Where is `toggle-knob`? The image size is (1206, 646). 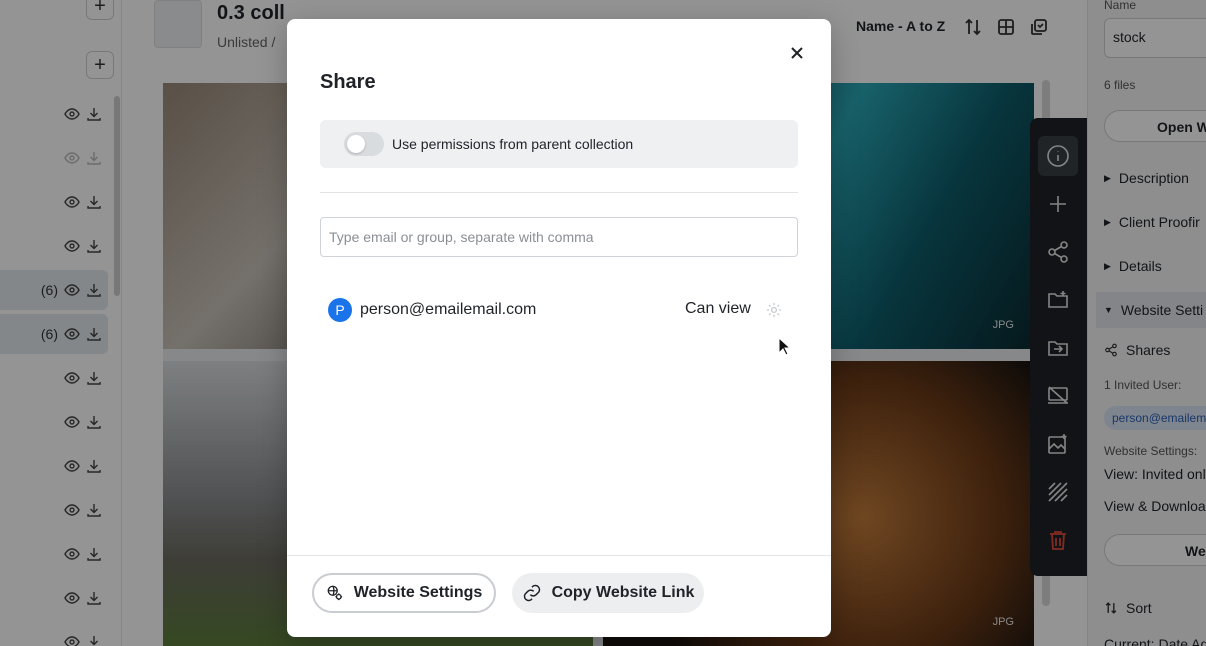 toggle-knob is located at coordinates (356, 144).